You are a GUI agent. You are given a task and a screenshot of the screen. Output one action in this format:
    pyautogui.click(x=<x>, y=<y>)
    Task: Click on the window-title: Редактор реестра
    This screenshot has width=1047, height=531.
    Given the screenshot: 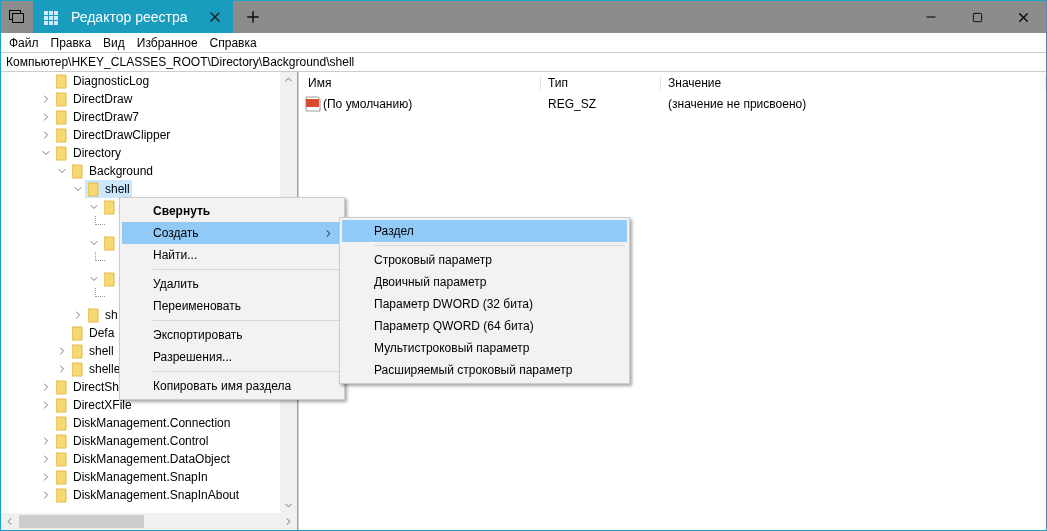 What is the action you would take?
    pyautogui.click(x=130, y=17)
    